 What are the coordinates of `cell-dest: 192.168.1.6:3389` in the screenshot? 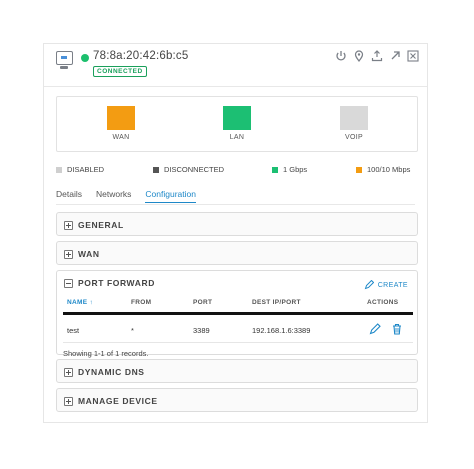 It's located at (281, 330).